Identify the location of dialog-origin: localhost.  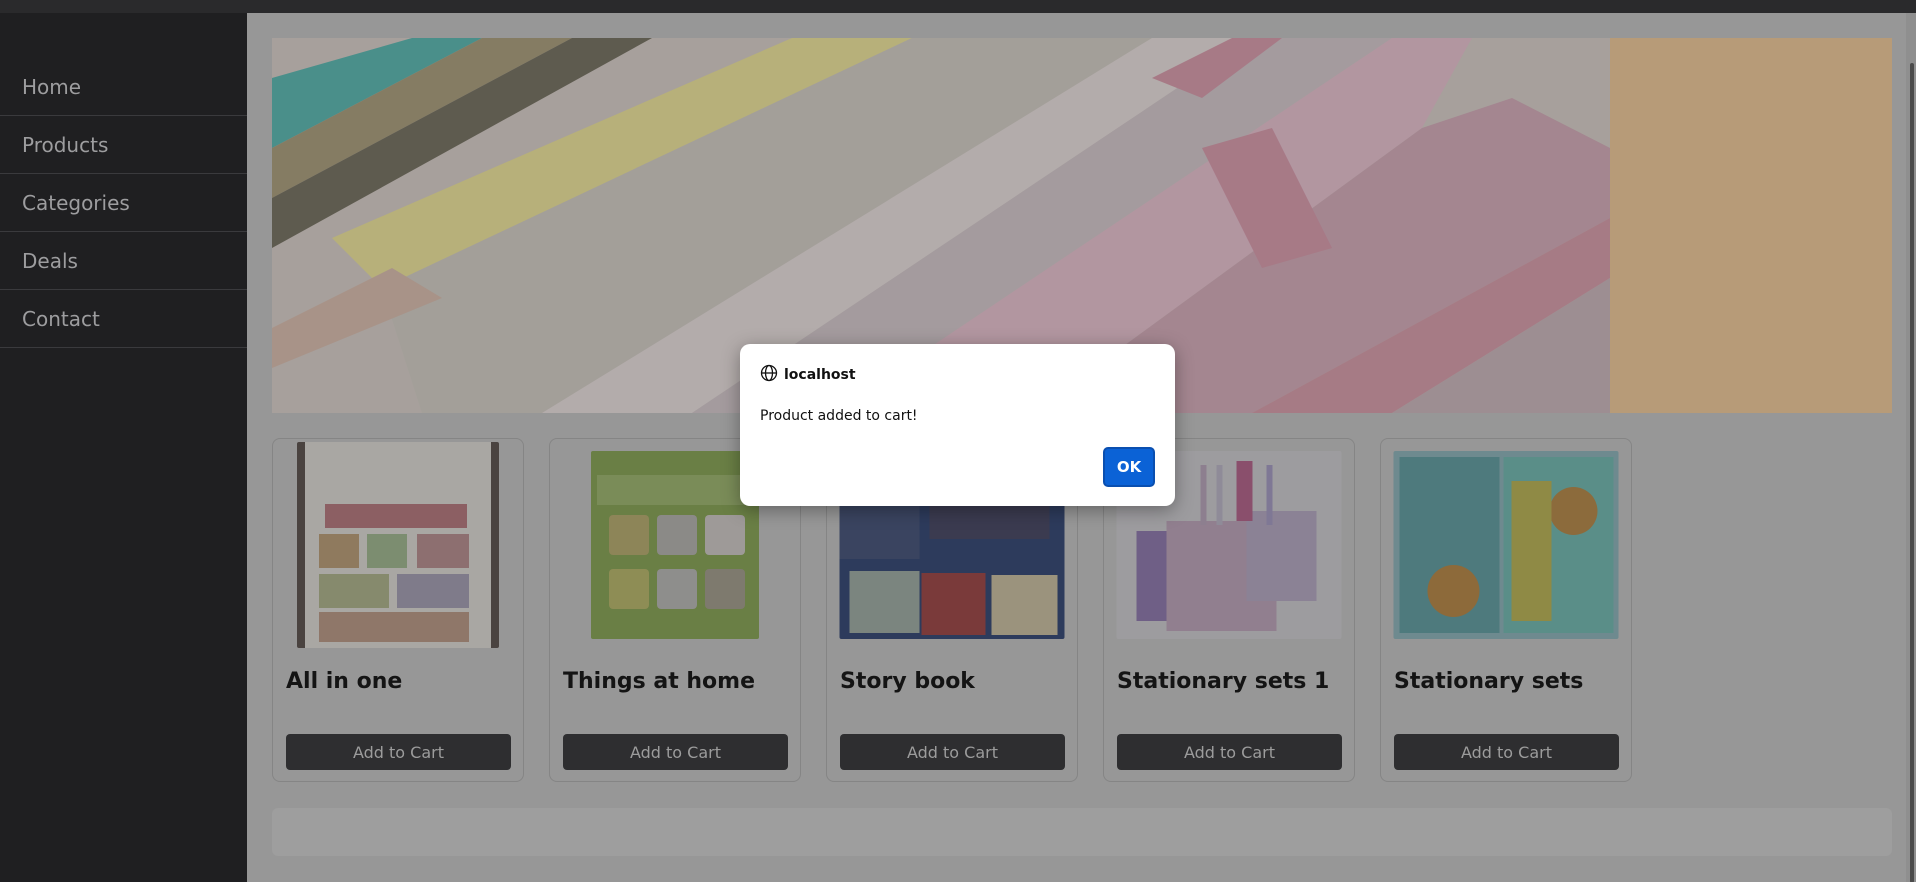
(808, 375).